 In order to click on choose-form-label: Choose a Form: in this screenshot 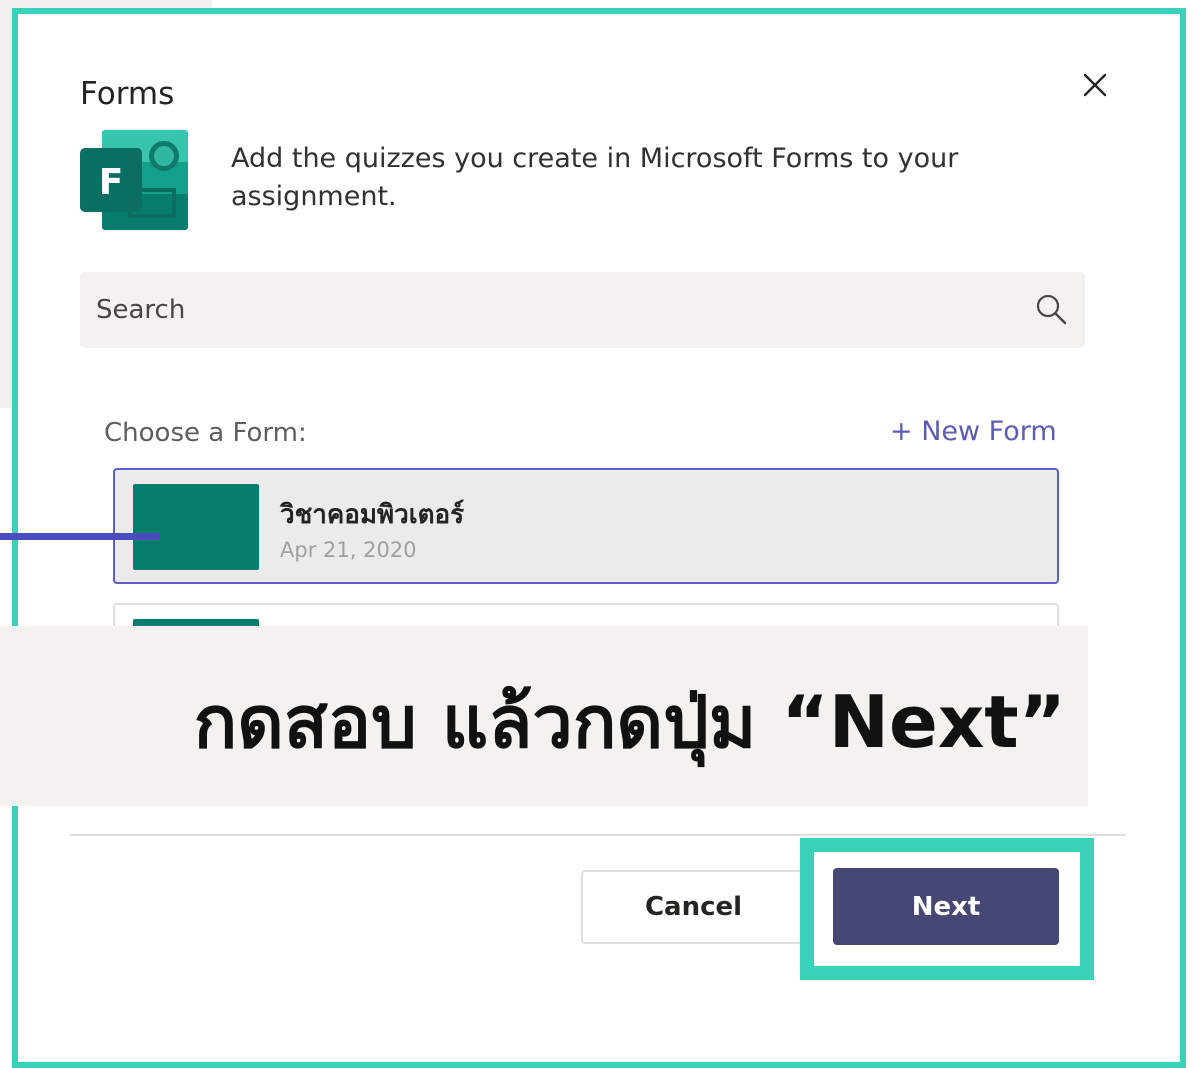, I will do `click(205, 433)`.